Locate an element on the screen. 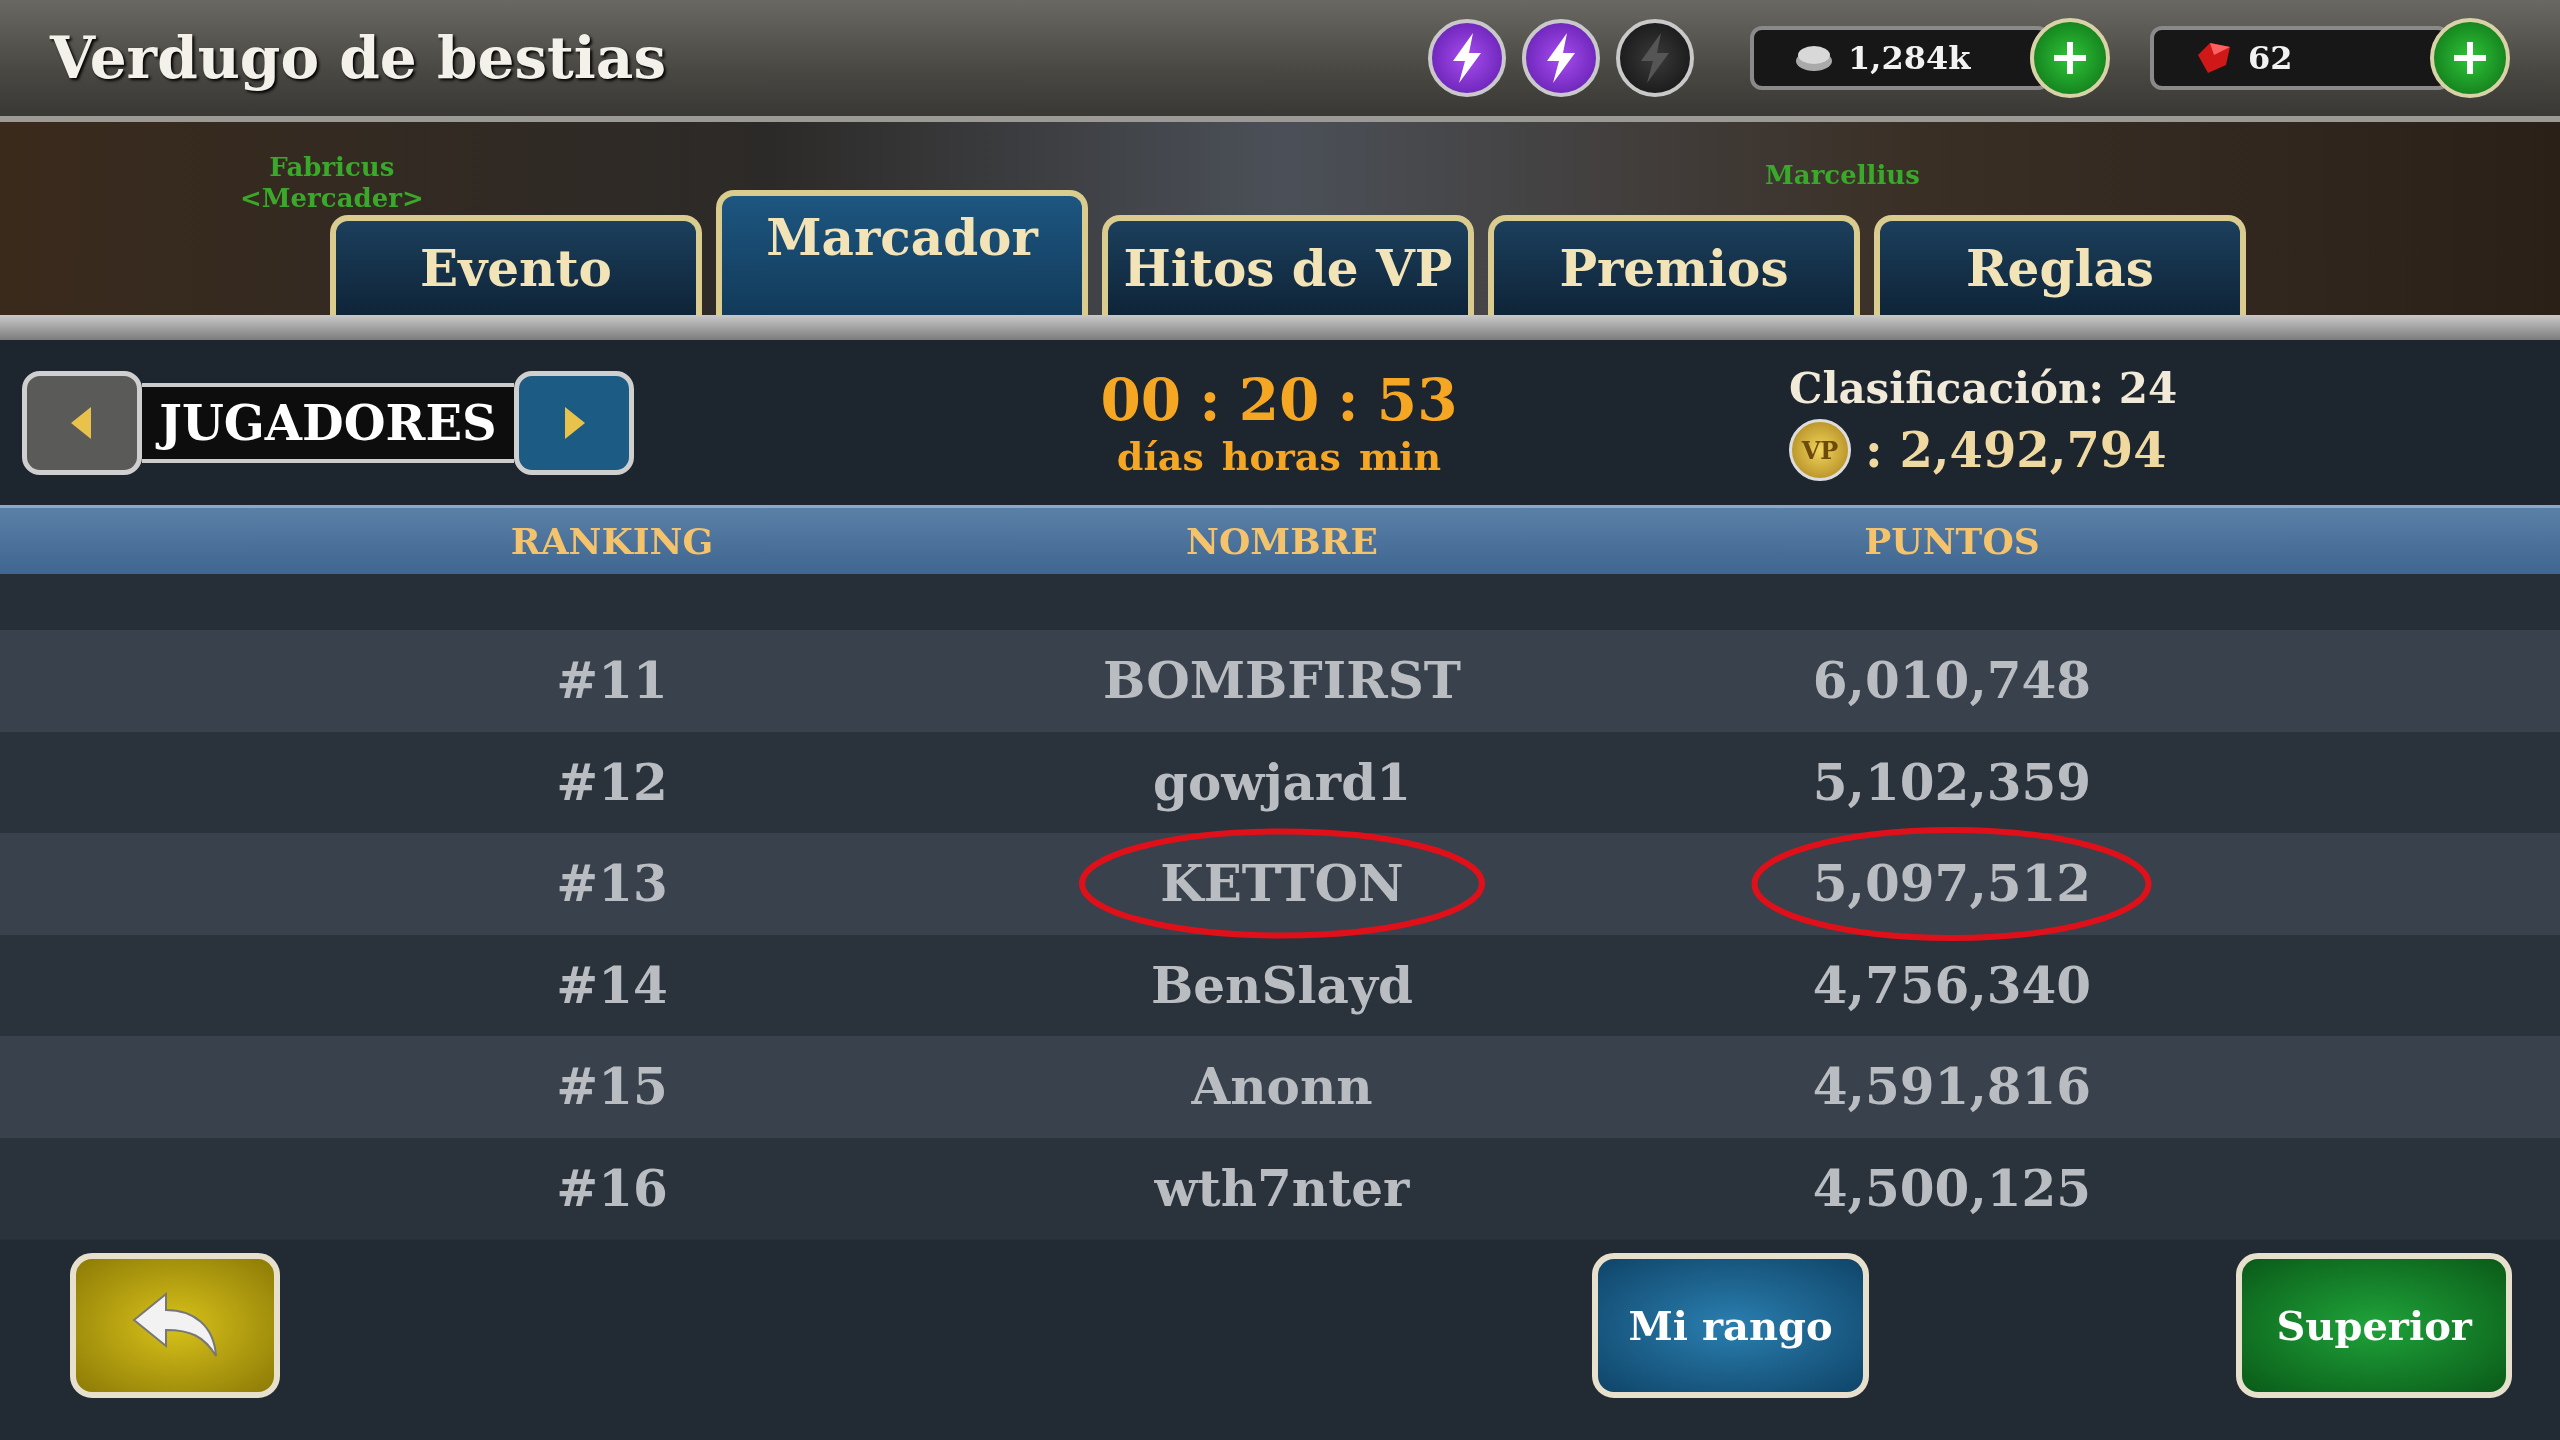  previous-button is located at coordinates (82, 422).